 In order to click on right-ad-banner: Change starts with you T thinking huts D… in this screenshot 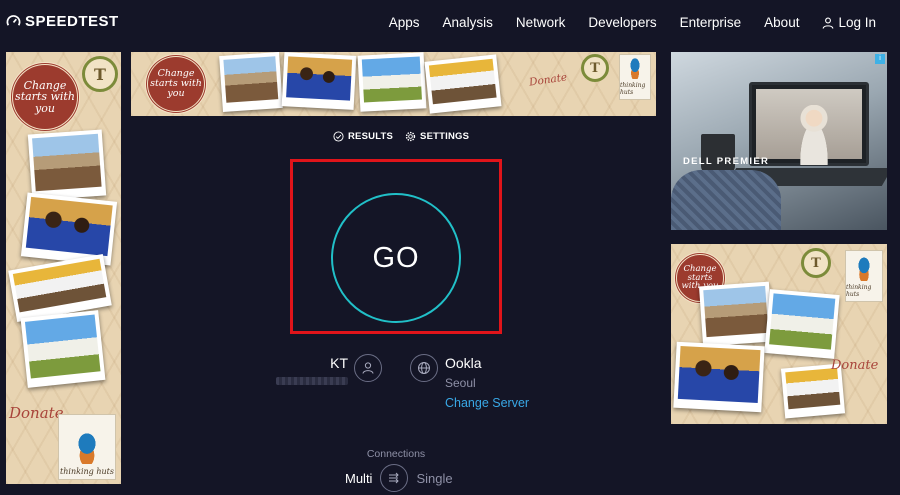, I will do `click(779, 334)`.